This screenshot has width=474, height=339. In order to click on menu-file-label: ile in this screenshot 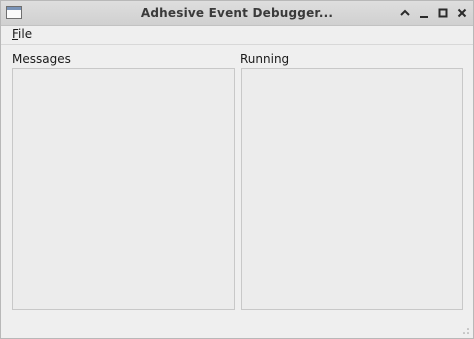, I will do `click(25, 34)`.